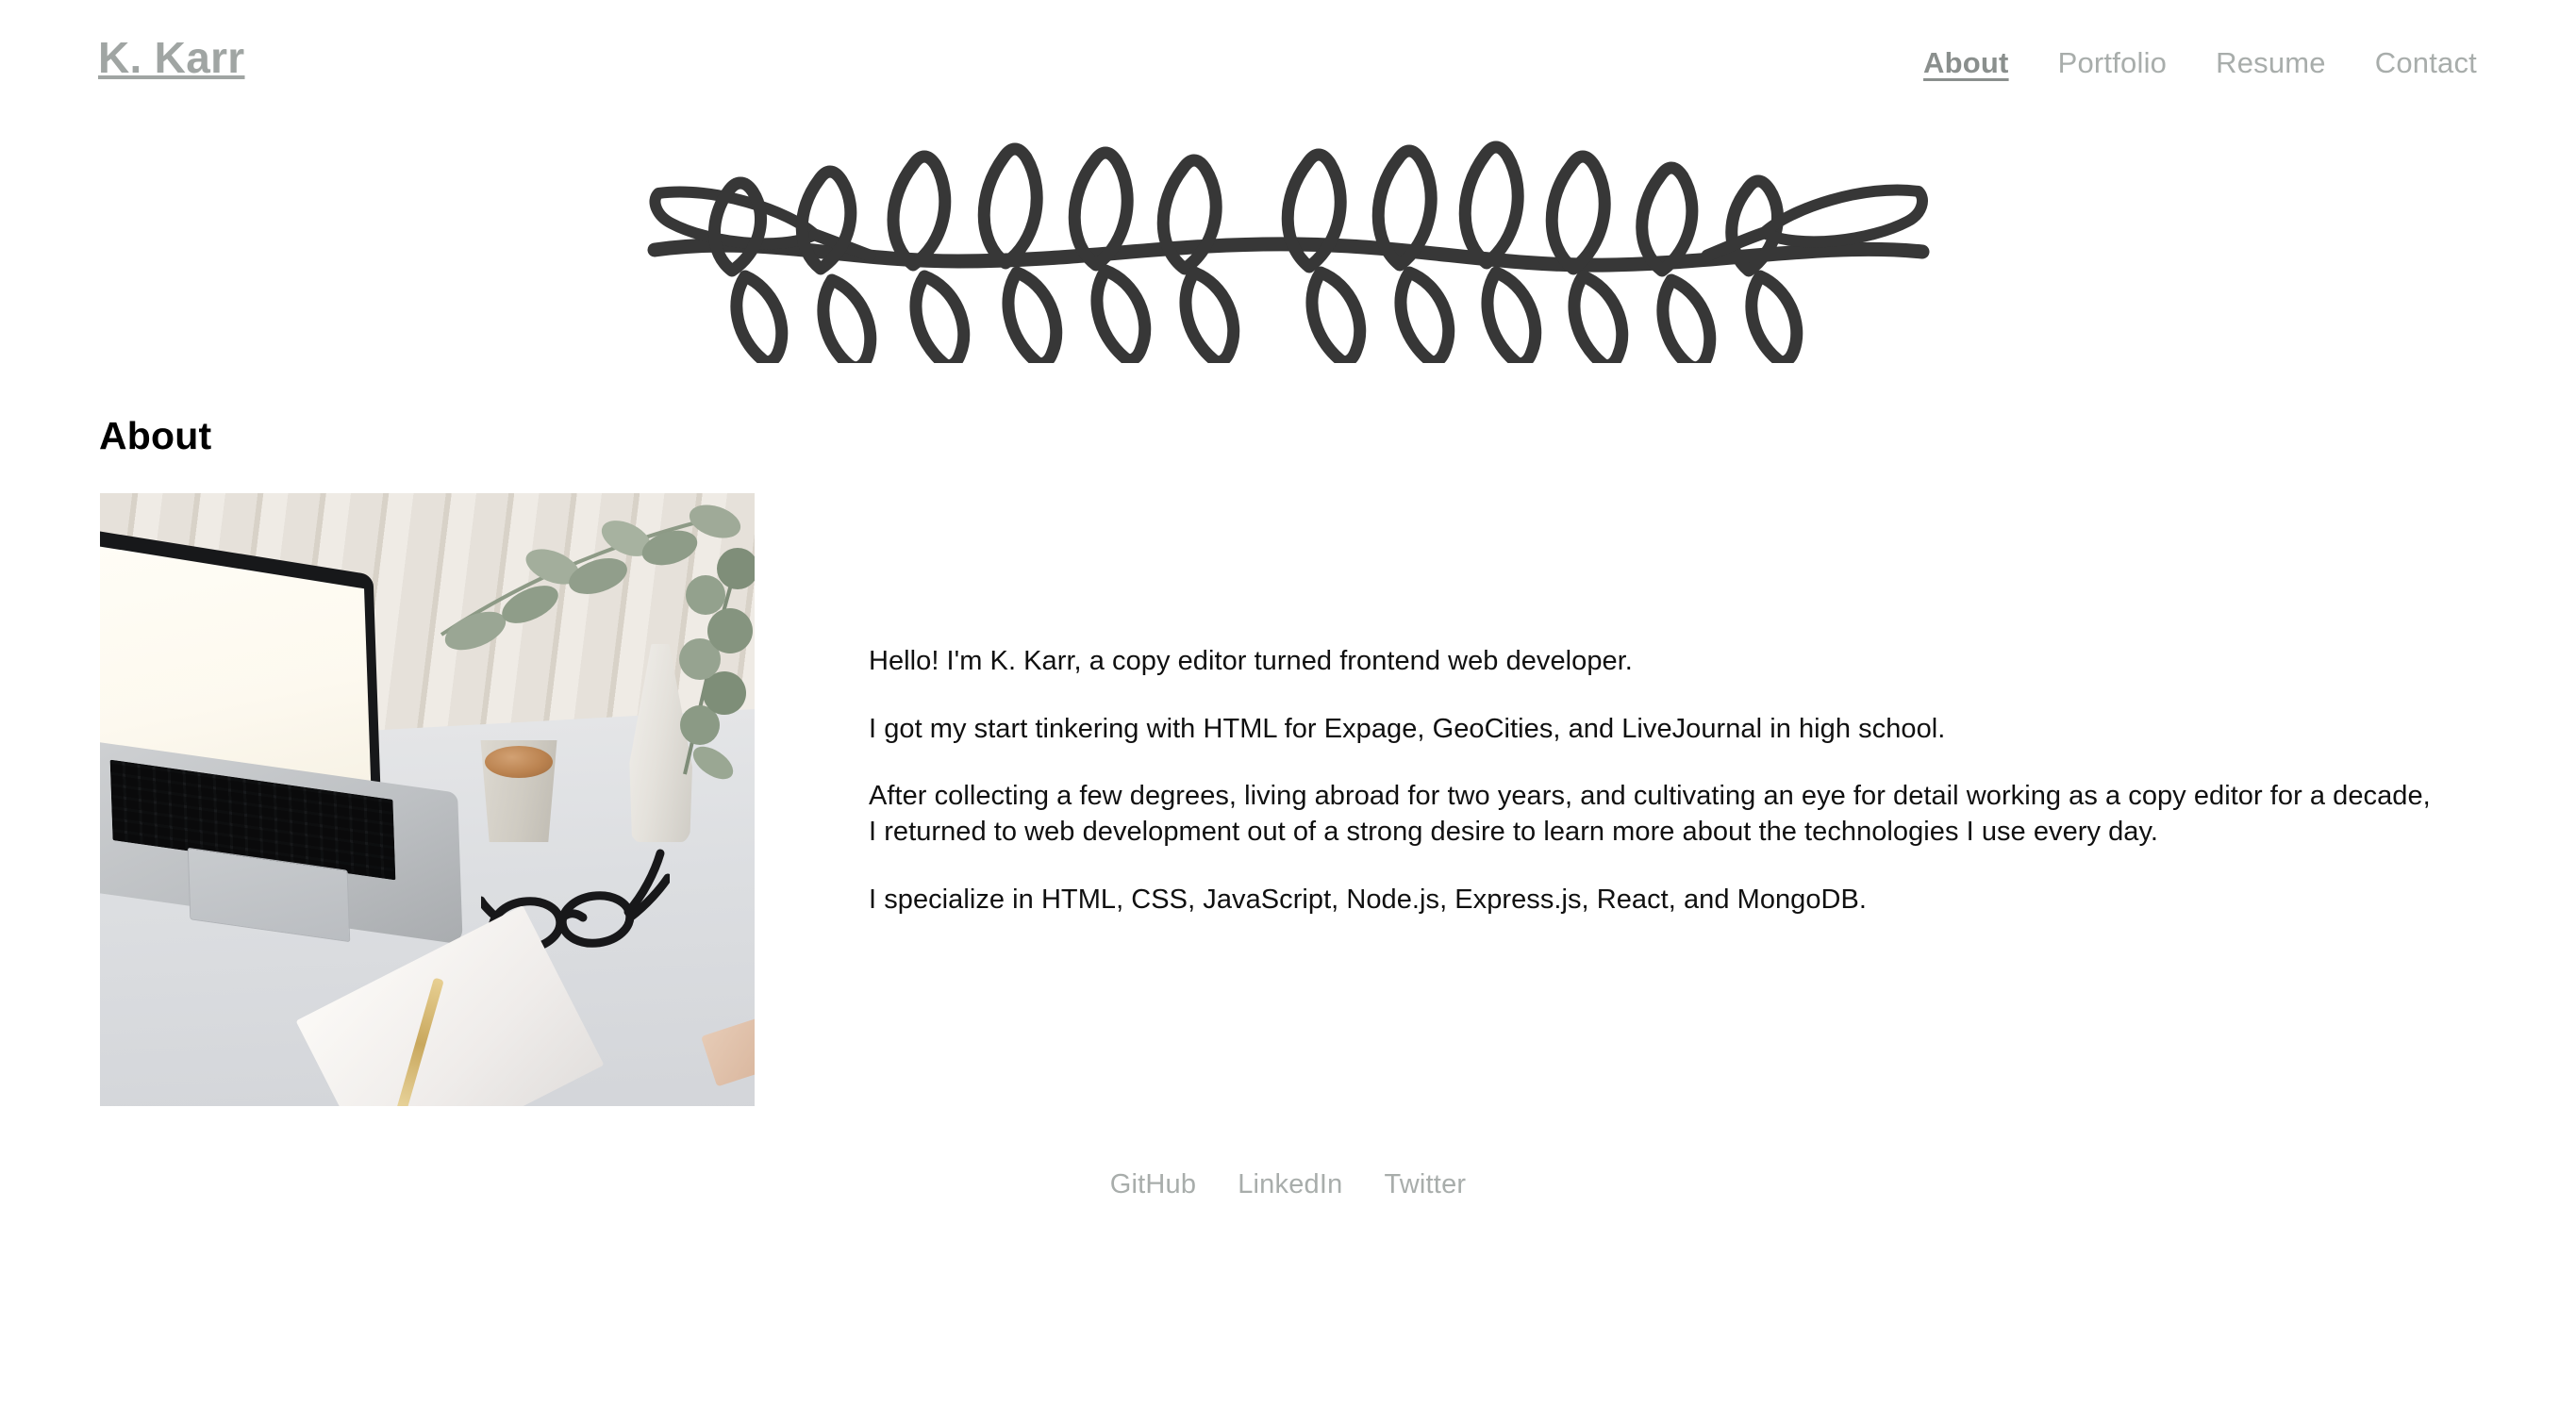 This screenshot has width=2576, height=1422. Describe the element at coordinates (717, 664) in the screenshot. I see `photo-eucalyptus-vase-stems` at that location.